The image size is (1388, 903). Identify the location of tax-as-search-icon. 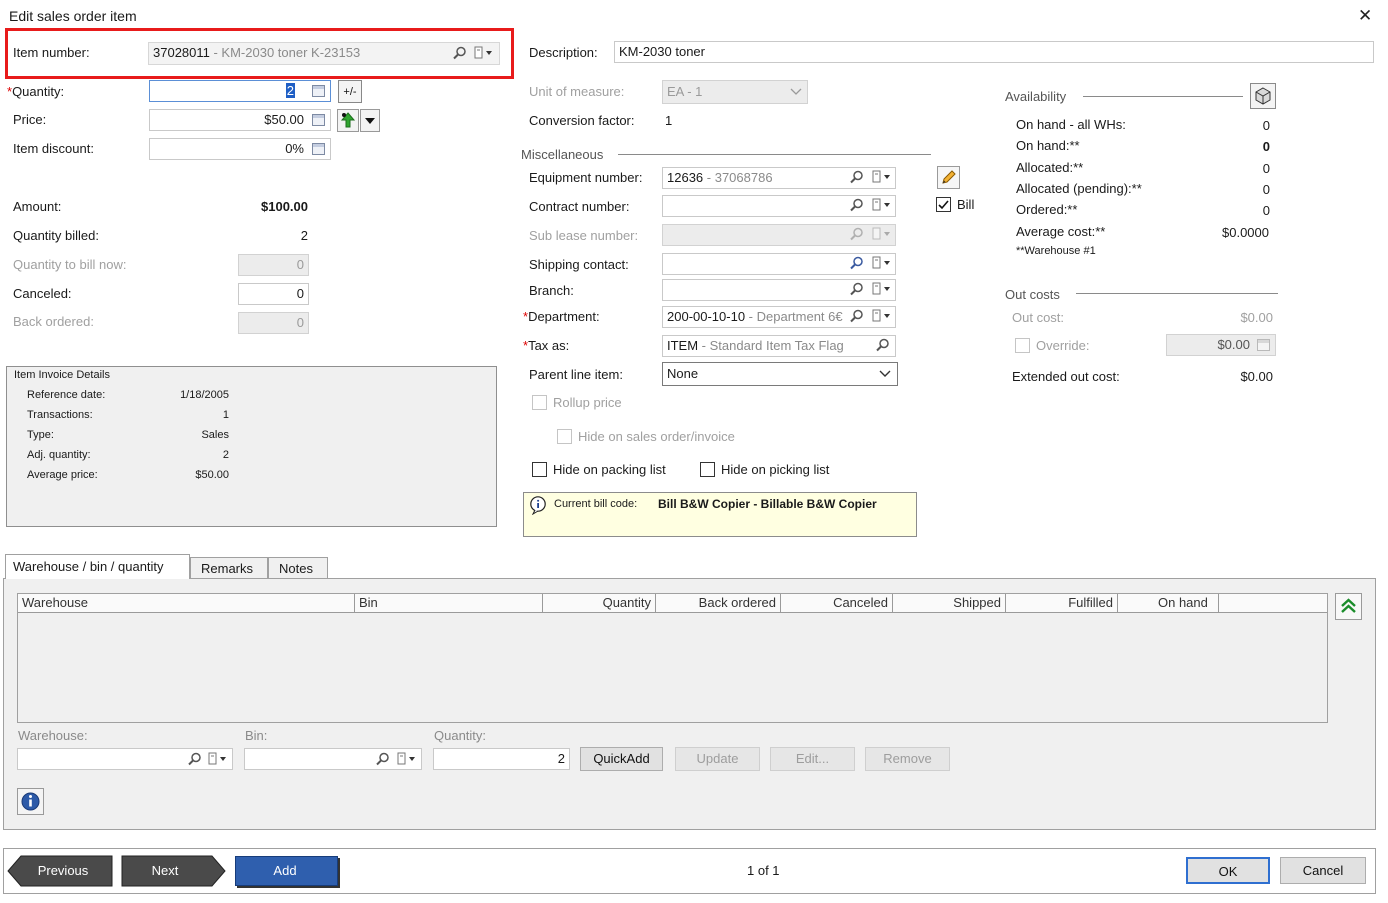
(883, 345).